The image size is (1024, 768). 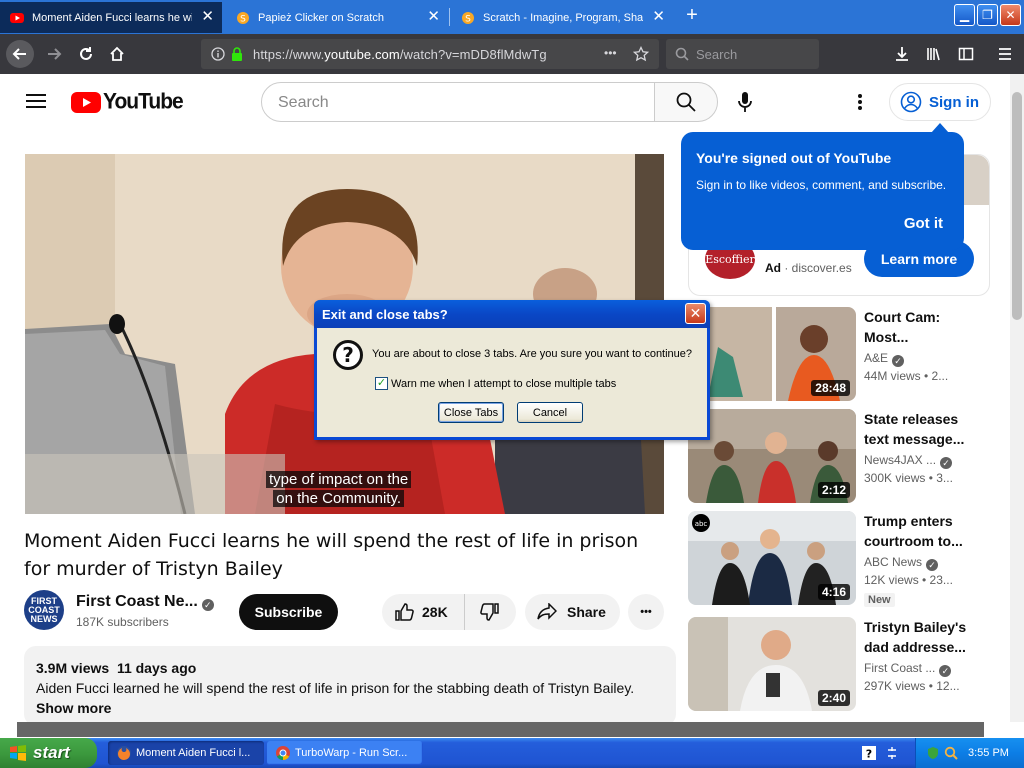 What do you see at coordinates (471, 412) in the screenshot?
I see `close-tabs-button: Close Tabs` at bounding box center [471, 412].